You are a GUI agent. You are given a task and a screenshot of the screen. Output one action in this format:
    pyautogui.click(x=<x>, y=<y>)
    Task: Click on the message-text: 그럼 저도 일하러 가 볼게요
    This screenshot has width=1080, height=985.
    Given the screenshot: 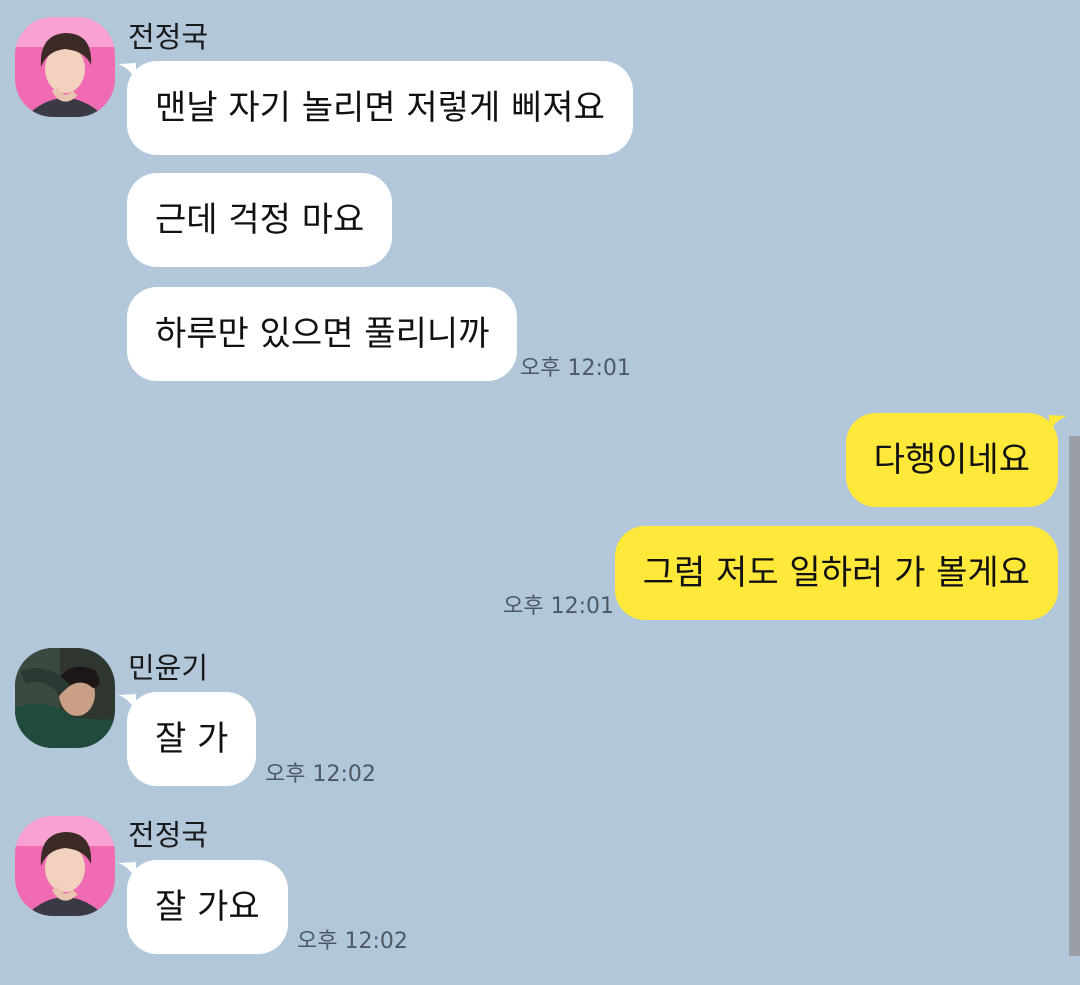 What is the action you would take?
    pyautogui.click(x=836, y=573)
    